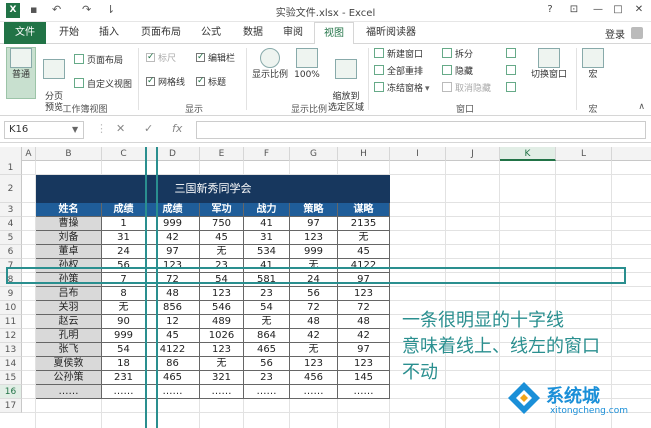 The height and width of the screenshot is (428, 651). Describe the element at coordinates (109, 33) in the screenshot. I see `tab-insert: 插入` at that location.